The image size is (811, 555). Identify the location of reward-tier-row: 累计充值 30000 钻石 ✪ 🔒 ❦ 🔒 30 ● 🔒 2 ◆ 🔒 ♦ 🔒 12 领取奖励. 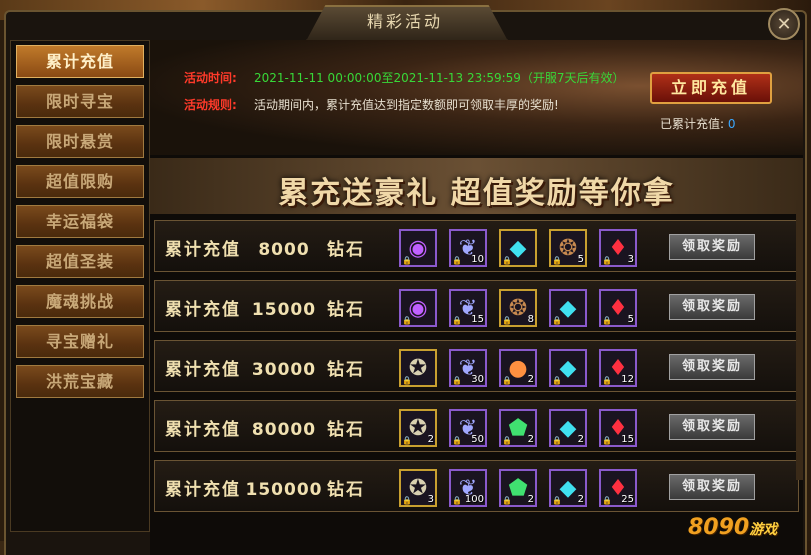
(476, 366).